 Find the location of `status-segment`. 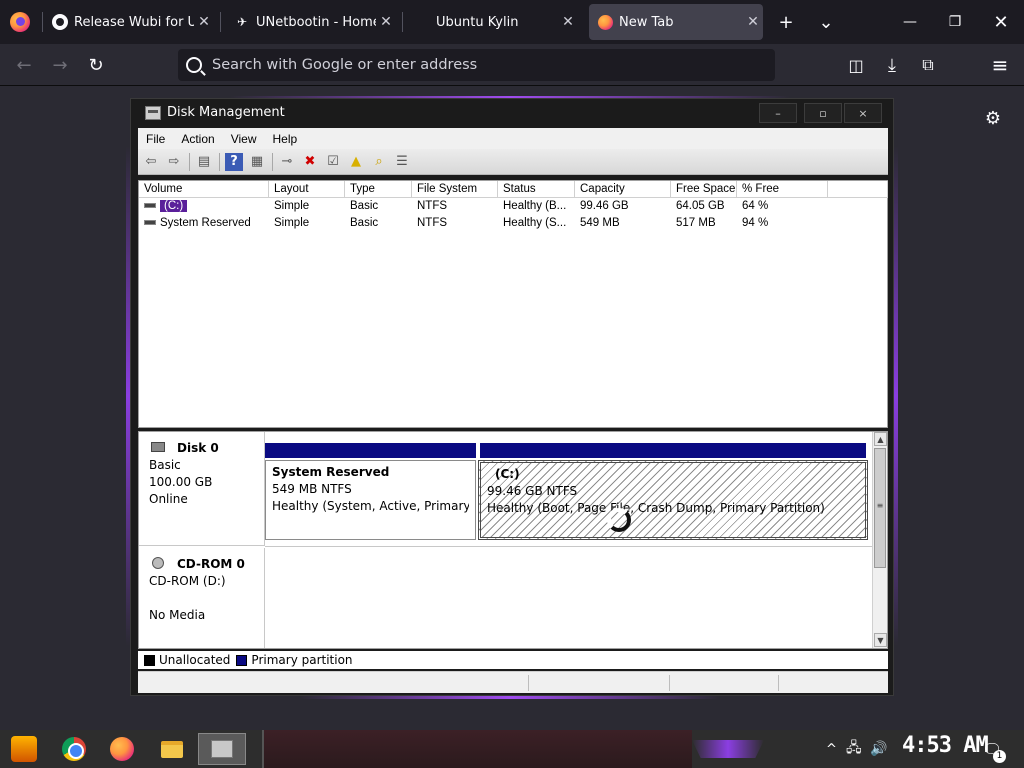

status-segment is located at coordinates (778, 683).